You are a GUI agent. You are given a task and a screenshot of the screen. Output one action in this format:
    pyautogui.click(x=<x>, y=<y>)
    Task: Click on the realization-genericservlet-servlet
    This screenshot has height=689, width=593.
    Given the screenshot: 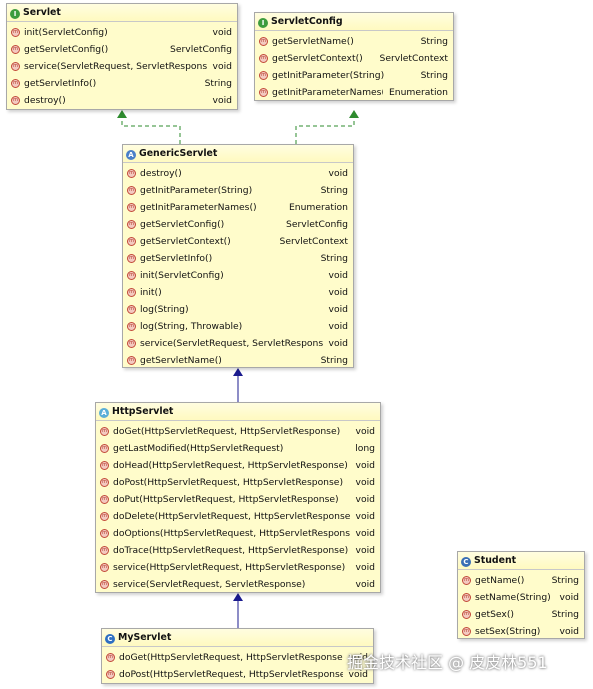 What is the action you would take?
    pyautogui.click(x=151, y=131)
    